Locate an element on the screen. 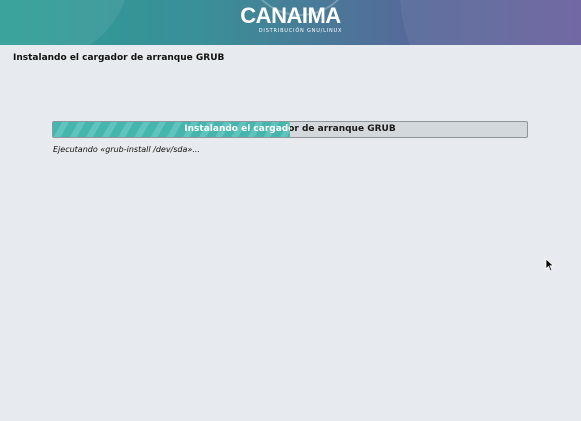  header-banner: CANAIMA DISTRIBUCIÓN GNU/LINUX is located at coordinates (290, 22).